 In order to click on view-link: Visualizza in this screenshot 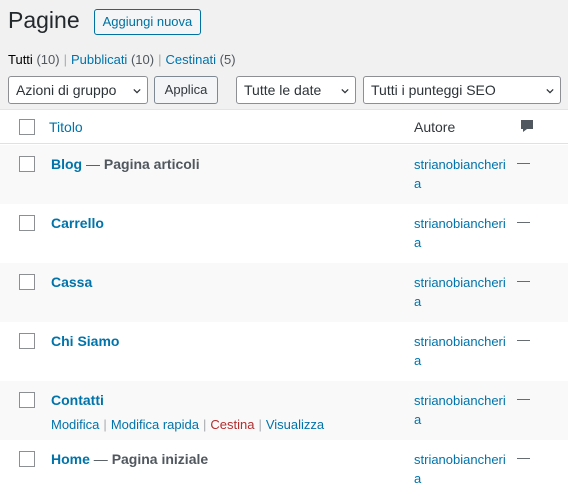, I will do `click(295, 424)`.